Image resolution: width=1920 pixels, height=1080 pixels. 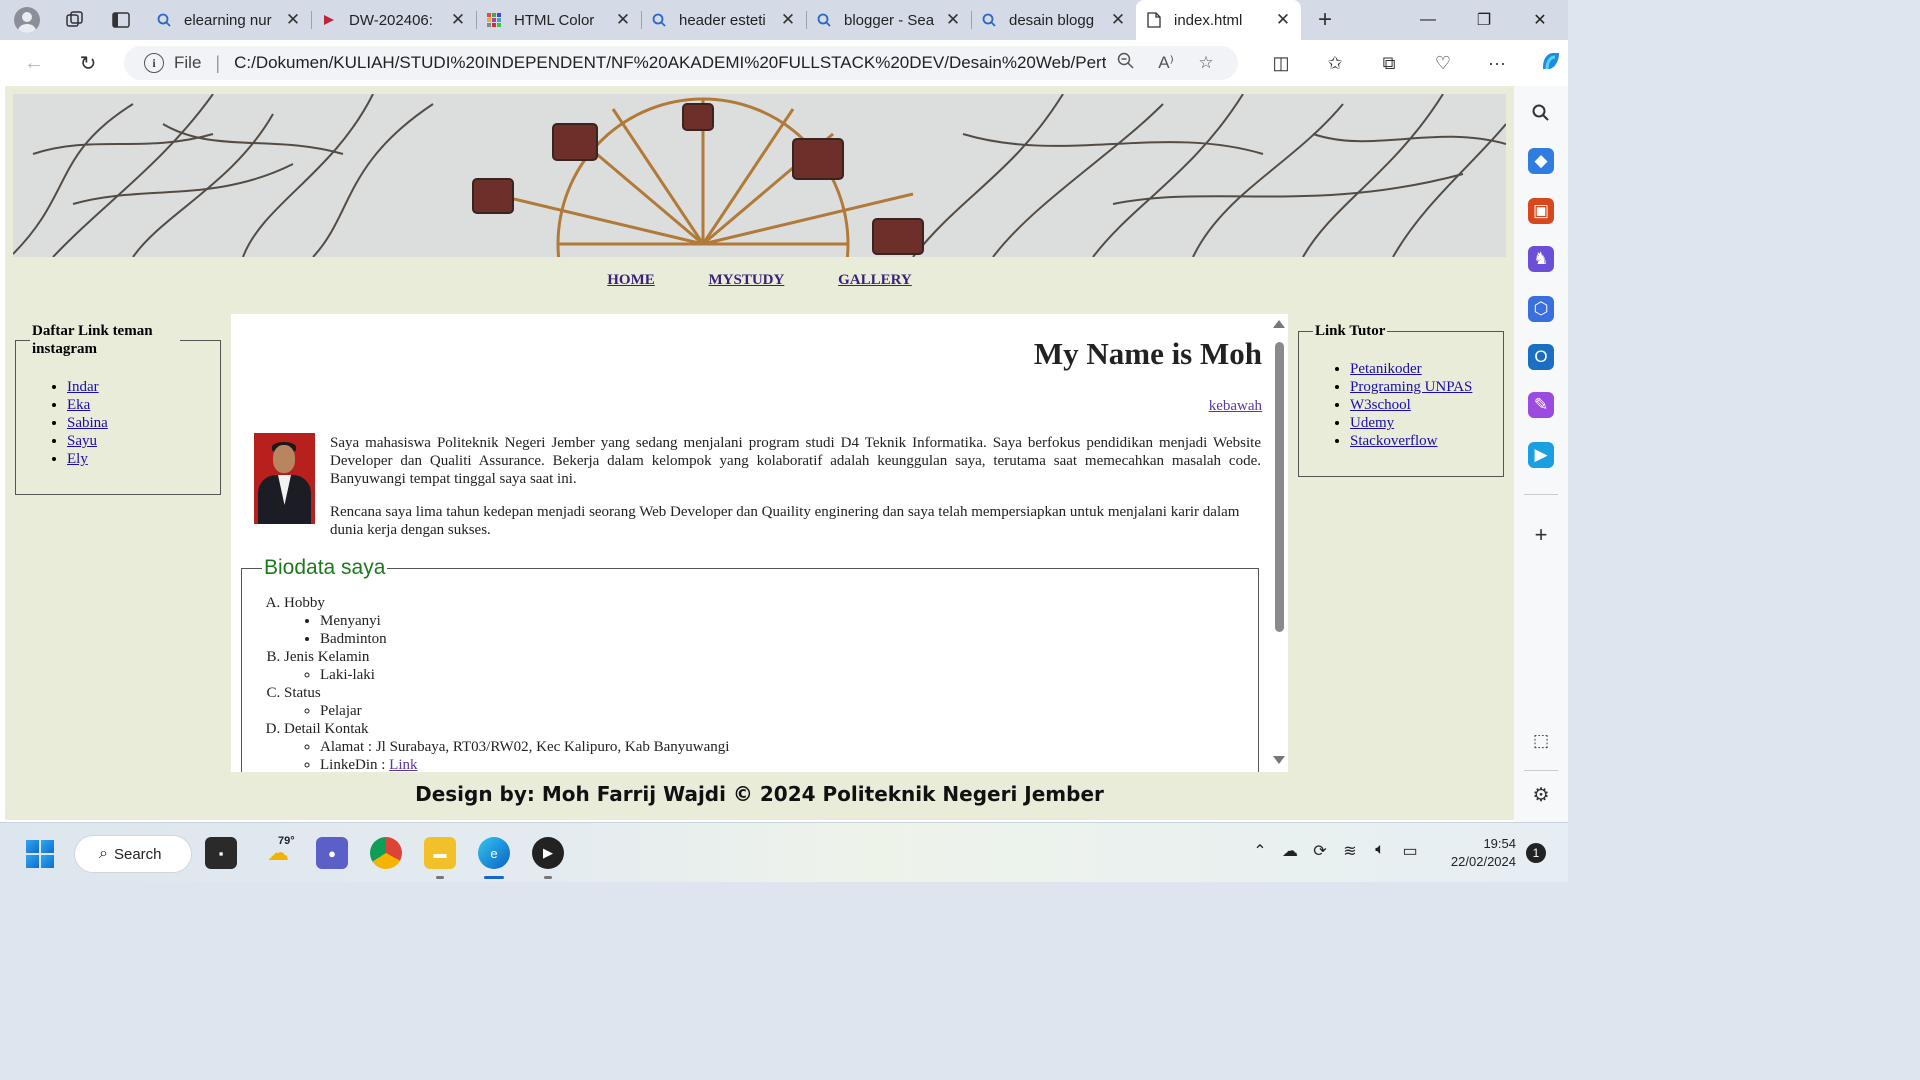 What do you see at coordinates (1393, 441) in the screenshot?
I see `tutor-link: Stackoverflow` at bounding box center [1393, 441].